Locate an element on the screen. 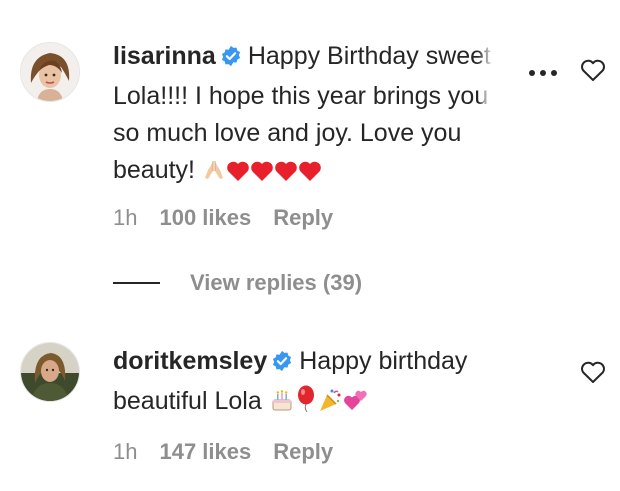 The image size is (620, 491). party-popper-emoji-icon is located at coordinates (330, 405).